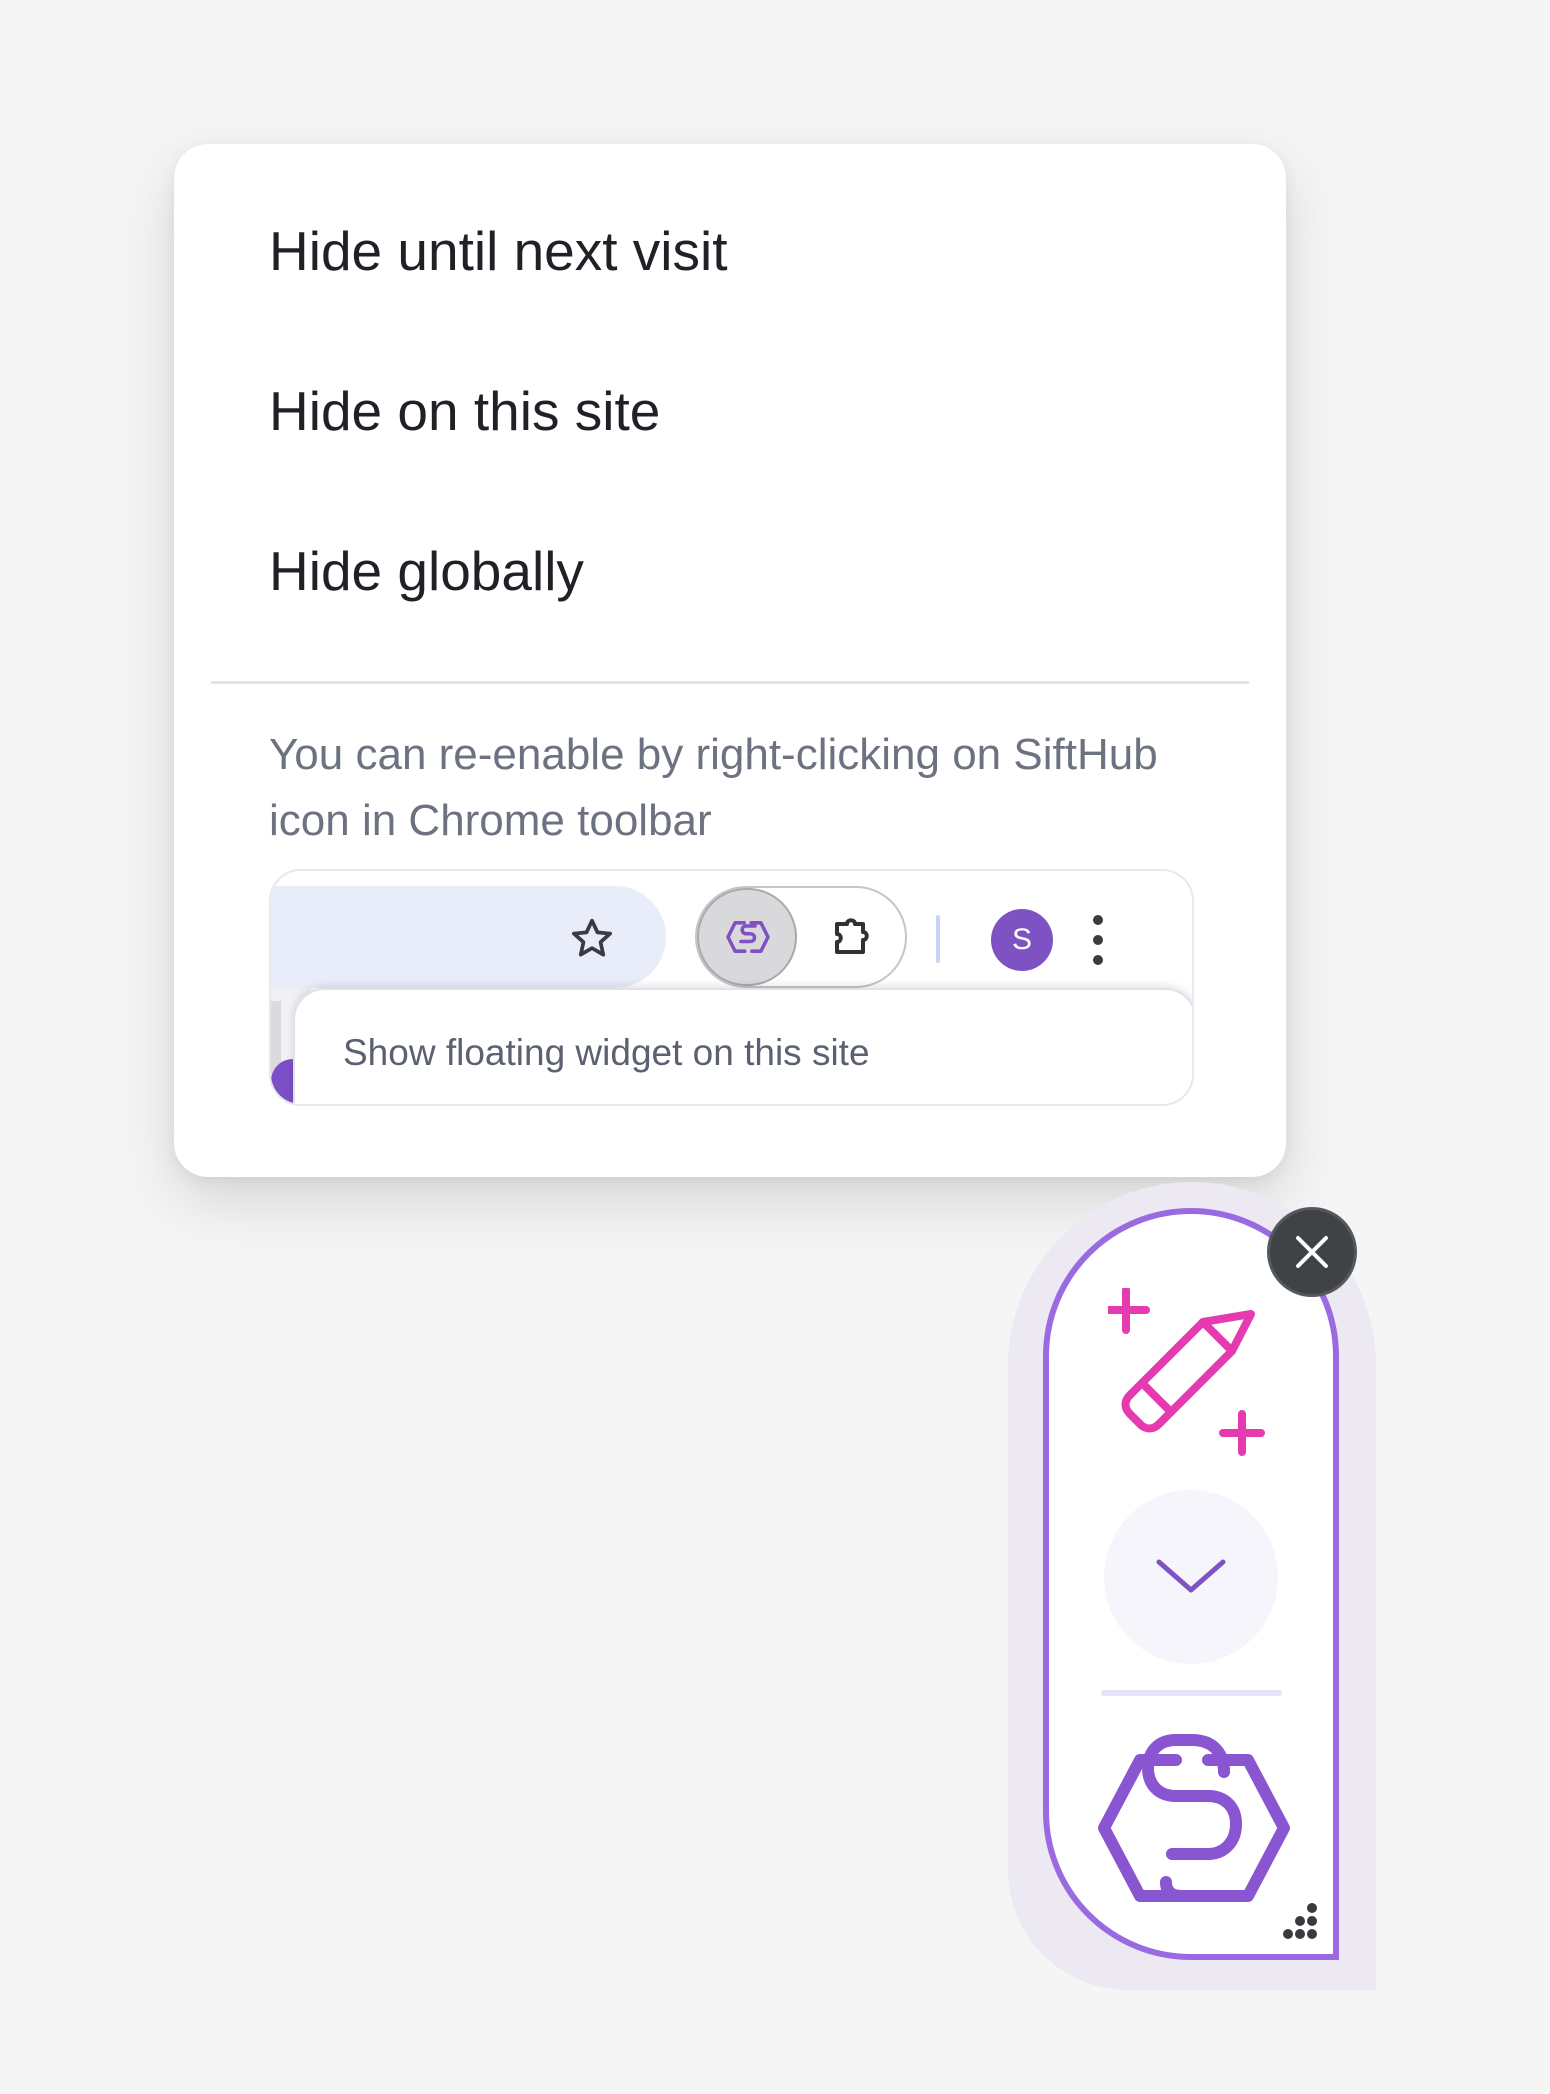 Image resolution: width=1550 pixels, height=2094 pixels. I want to click on close-widget-button, so click(1312, 1252).